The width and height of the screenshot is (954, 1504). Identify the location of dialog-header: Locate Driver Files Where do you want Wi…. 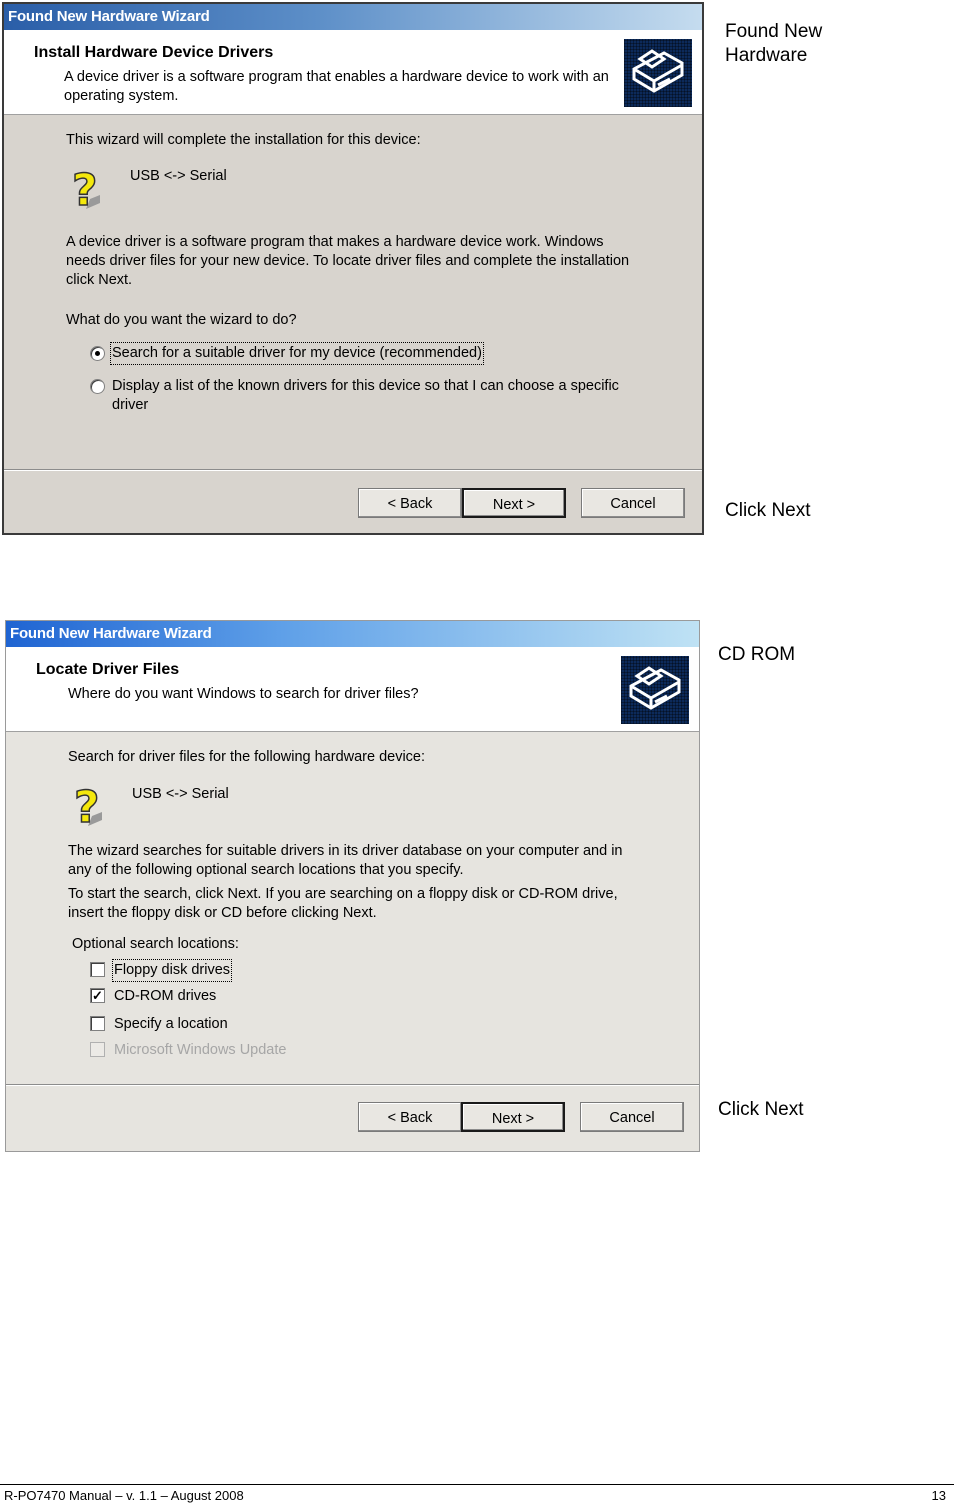
(352, 689).